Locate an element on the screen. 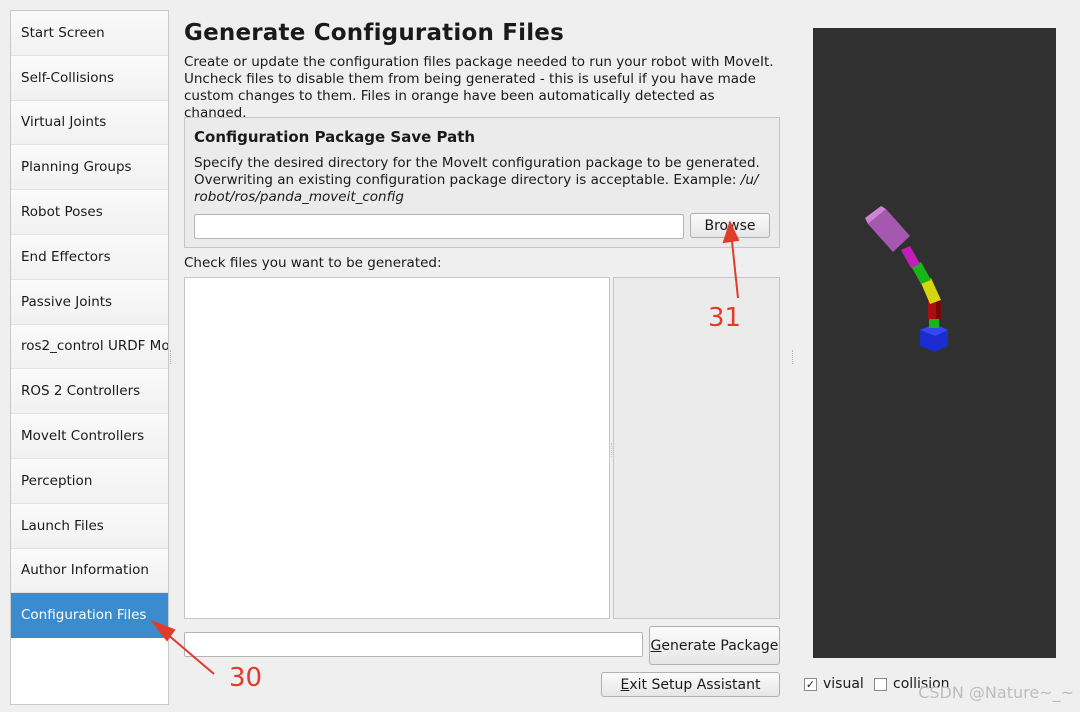  files-label: Check files you want to be generated: is located at coordinates (313, 263).